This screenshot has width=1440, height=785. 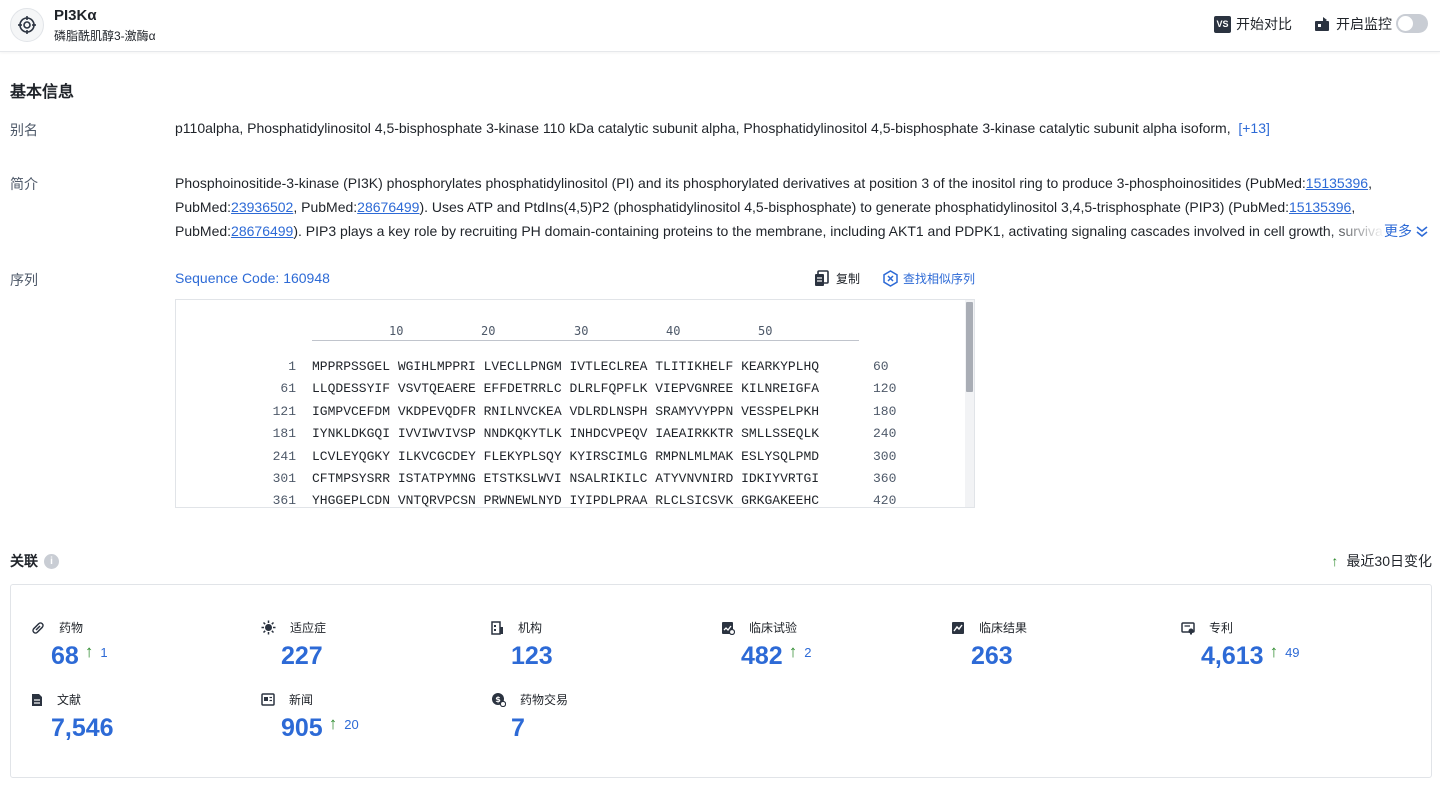 What do you see at coordinates (673, 331) in the screenshot?
I see `ruler-number: 40` at bounding box center [673, 331].